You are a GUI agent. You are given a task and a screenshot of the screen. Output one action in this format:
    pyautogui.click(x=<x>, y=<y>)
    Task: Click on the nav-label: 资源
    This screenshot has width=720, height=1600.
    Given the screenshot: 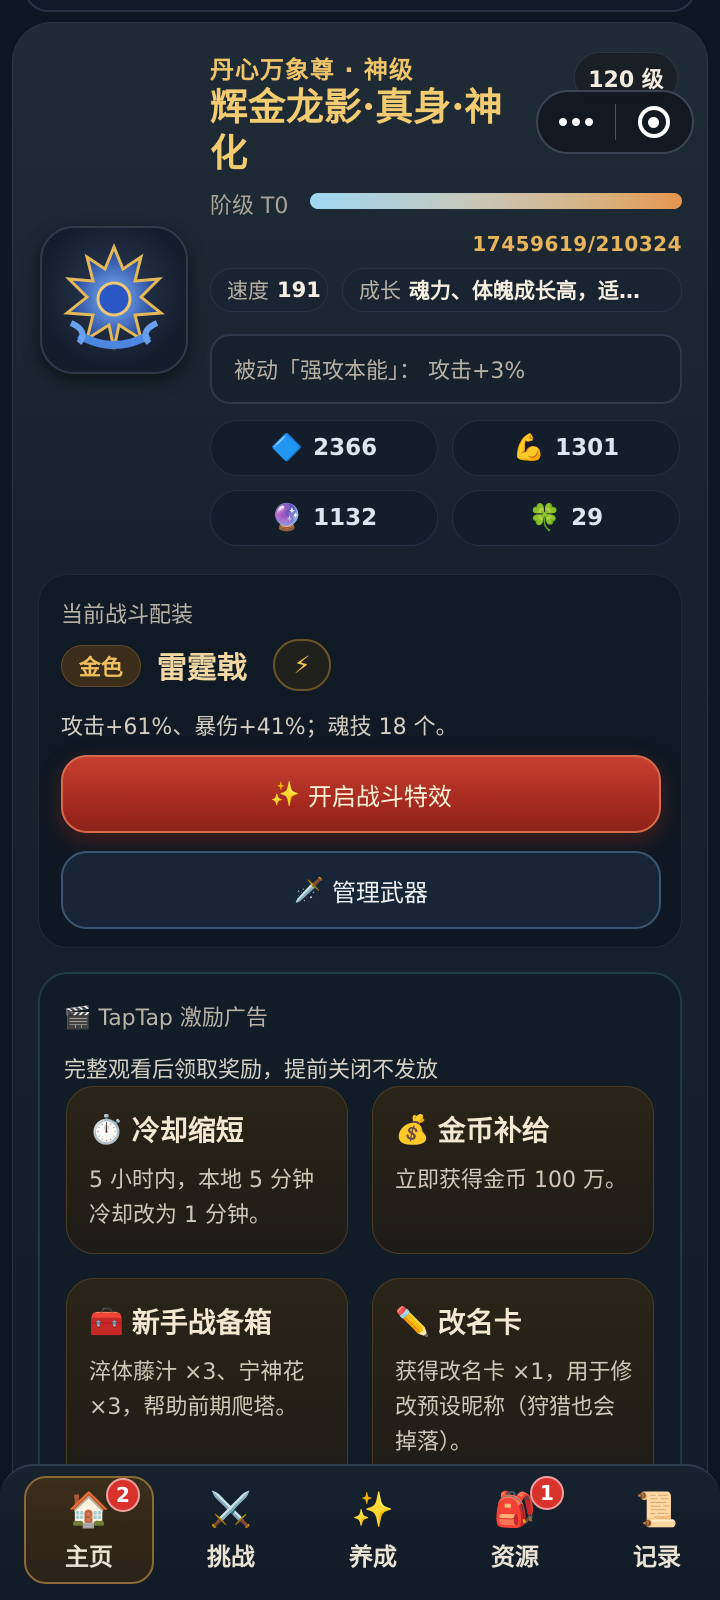 What is the action you would take?
    pyautogui.click(x=515, y=1556)
    